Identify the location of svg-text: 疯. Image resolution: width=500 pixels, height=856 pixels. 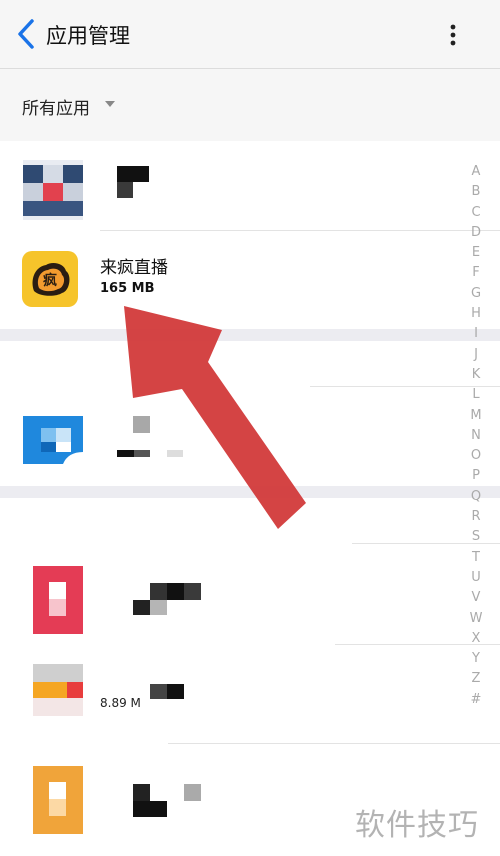
(50, 280).